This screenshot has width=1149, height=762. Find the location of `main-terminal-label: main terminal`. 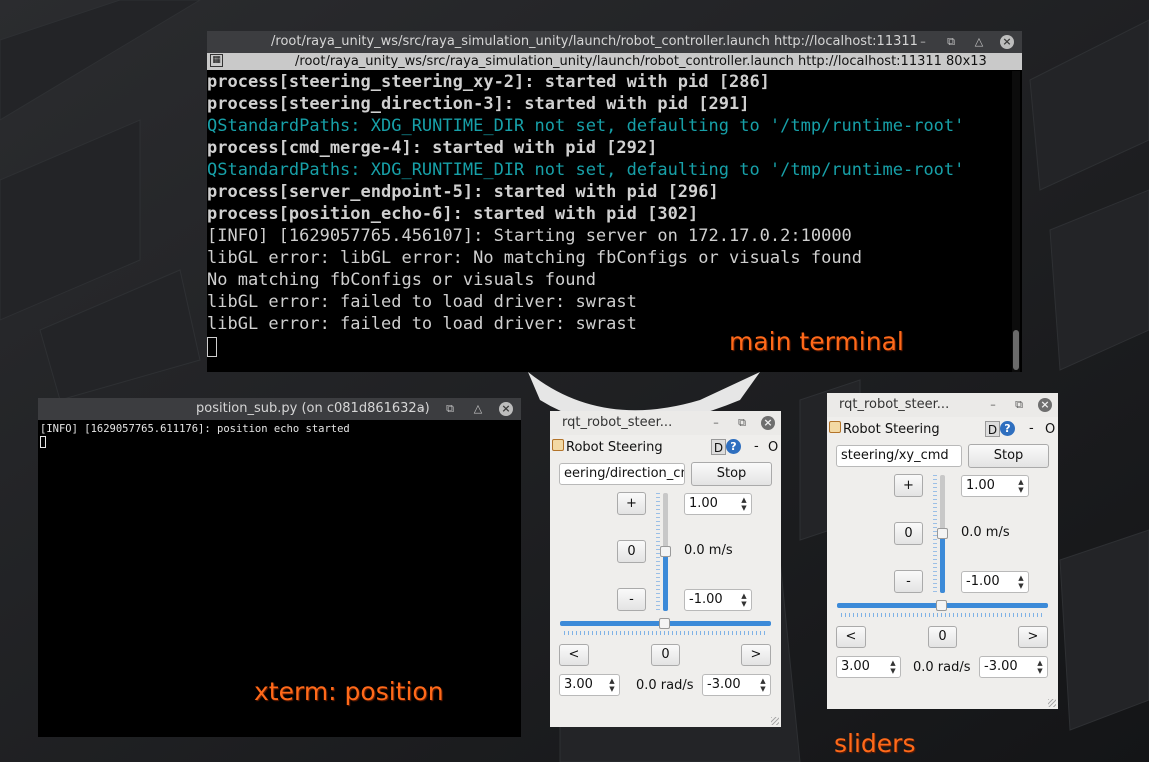

main-terminal-label: main terminal is located at coordinates (816, 341).